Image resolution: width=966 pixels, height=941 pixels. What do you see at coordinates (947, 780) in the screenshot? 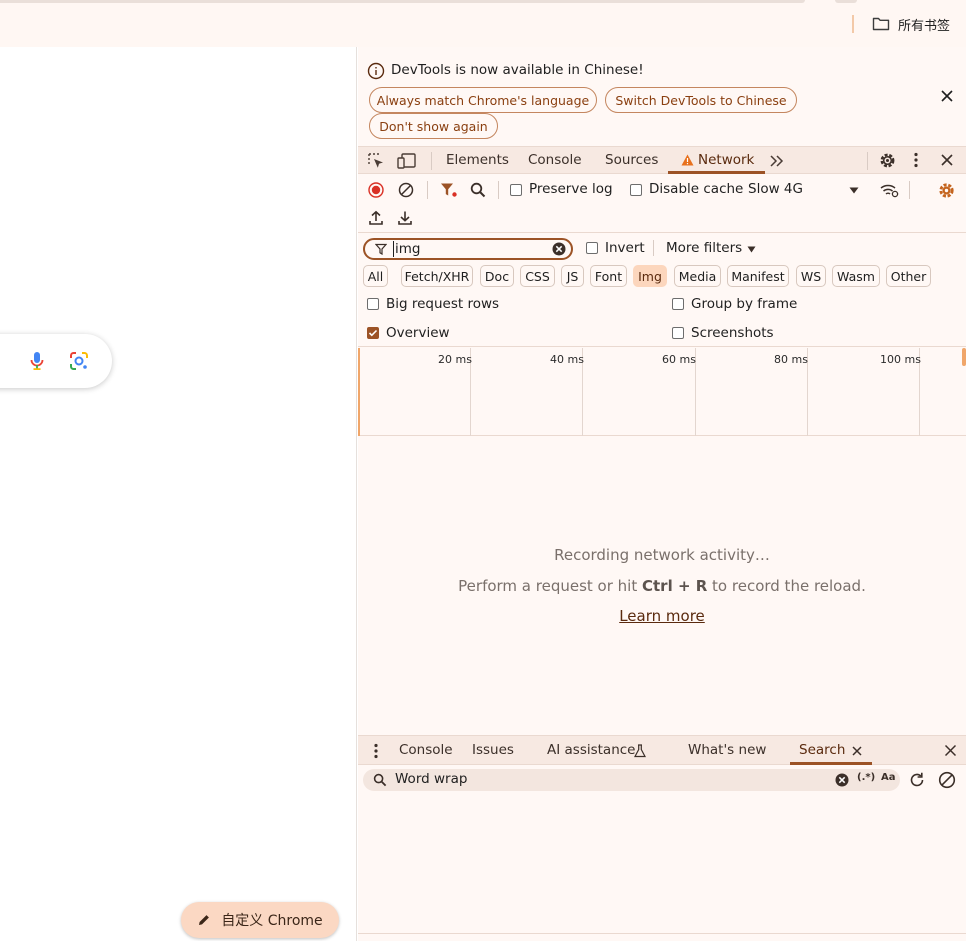
I see `clear-search-results-icon` at bounding box center [947, 780].